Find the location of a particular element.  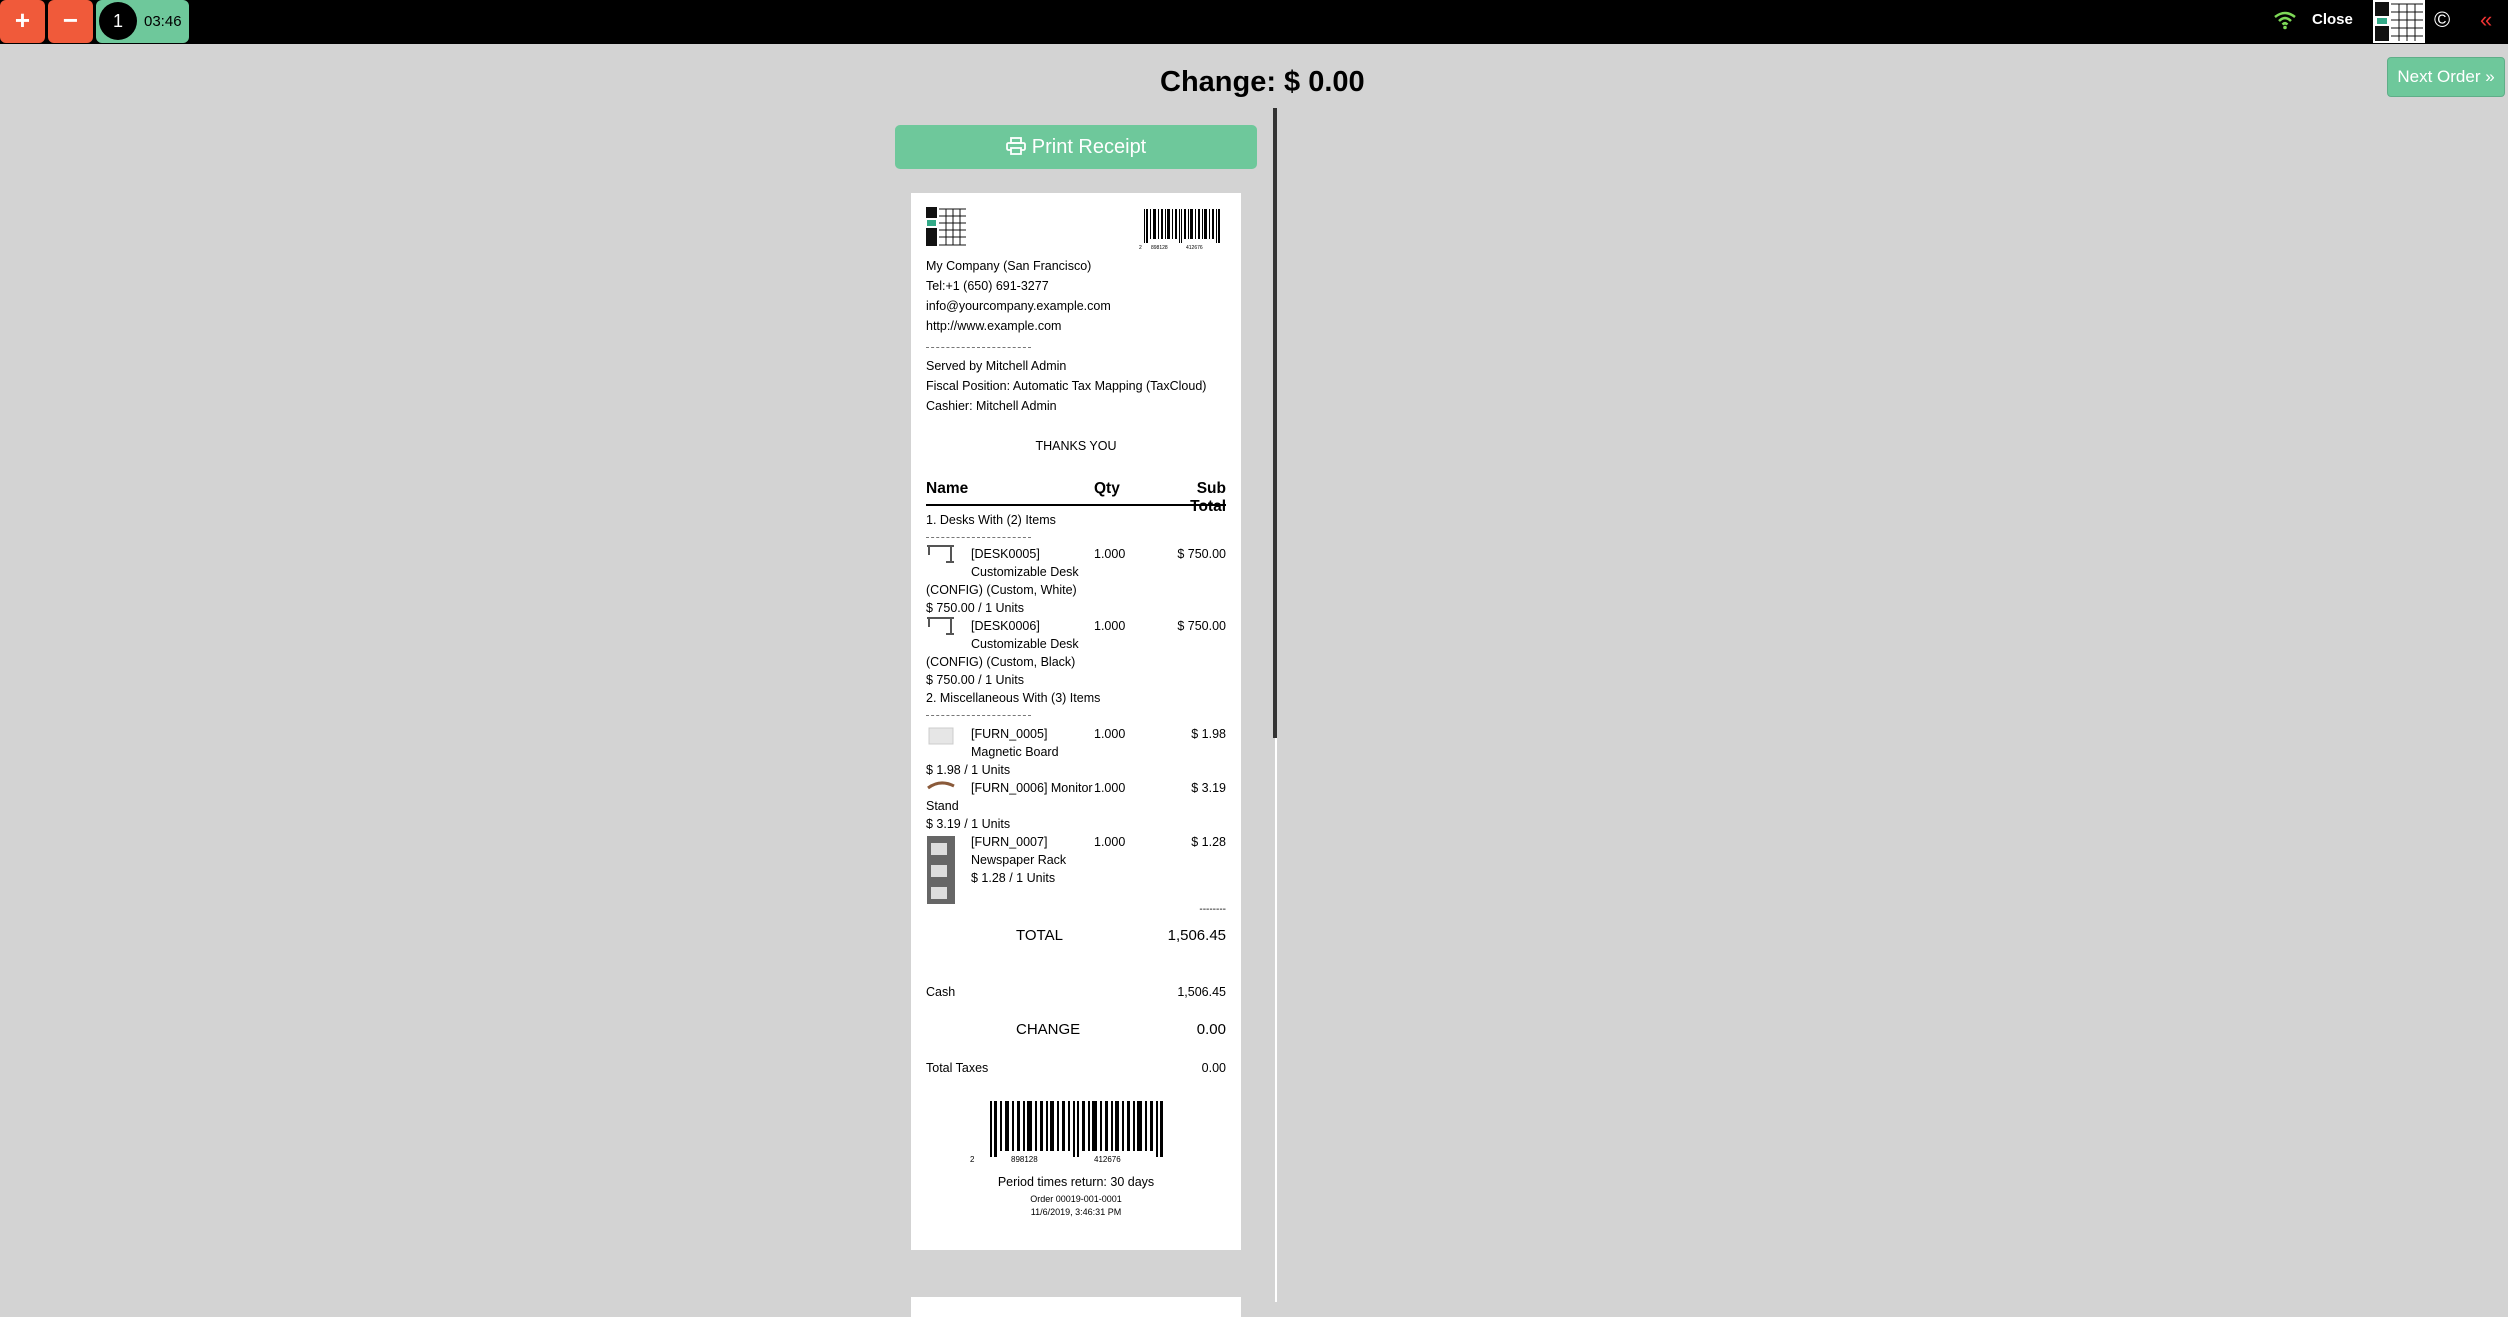

newspaper-rack-thumbnail is located at coordinates (941, 870).